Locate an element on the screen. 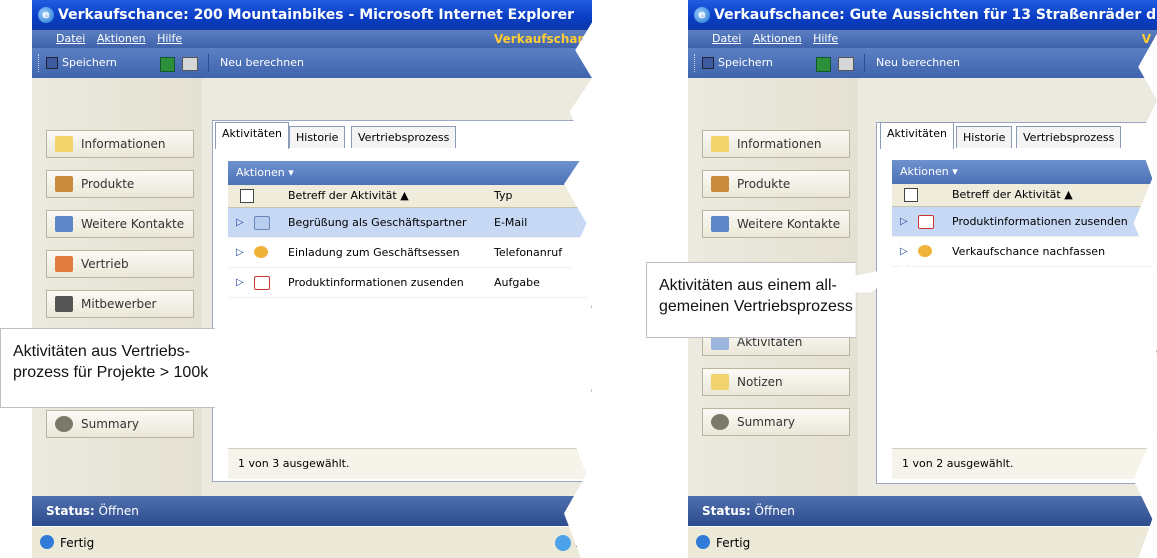 The height and width of the screenshot is (558, 1157). competitor-icon is located at coordinates (64, 304).